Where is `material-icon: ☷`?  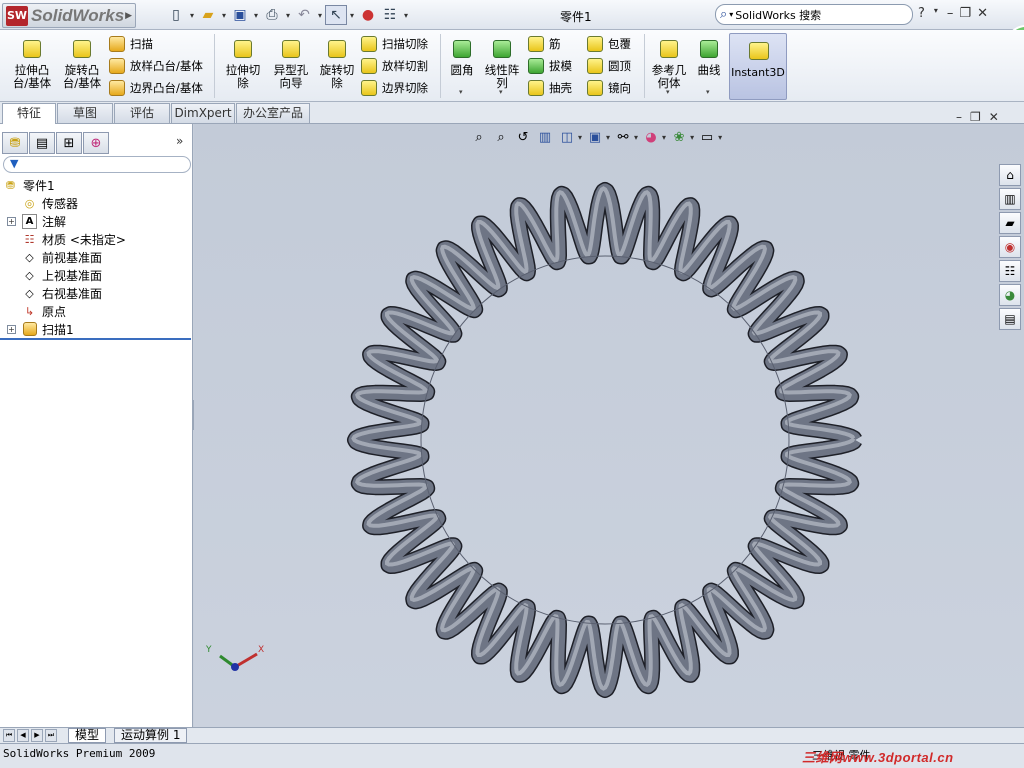
material-icon: ☷ is located at coordinates (29, 239).